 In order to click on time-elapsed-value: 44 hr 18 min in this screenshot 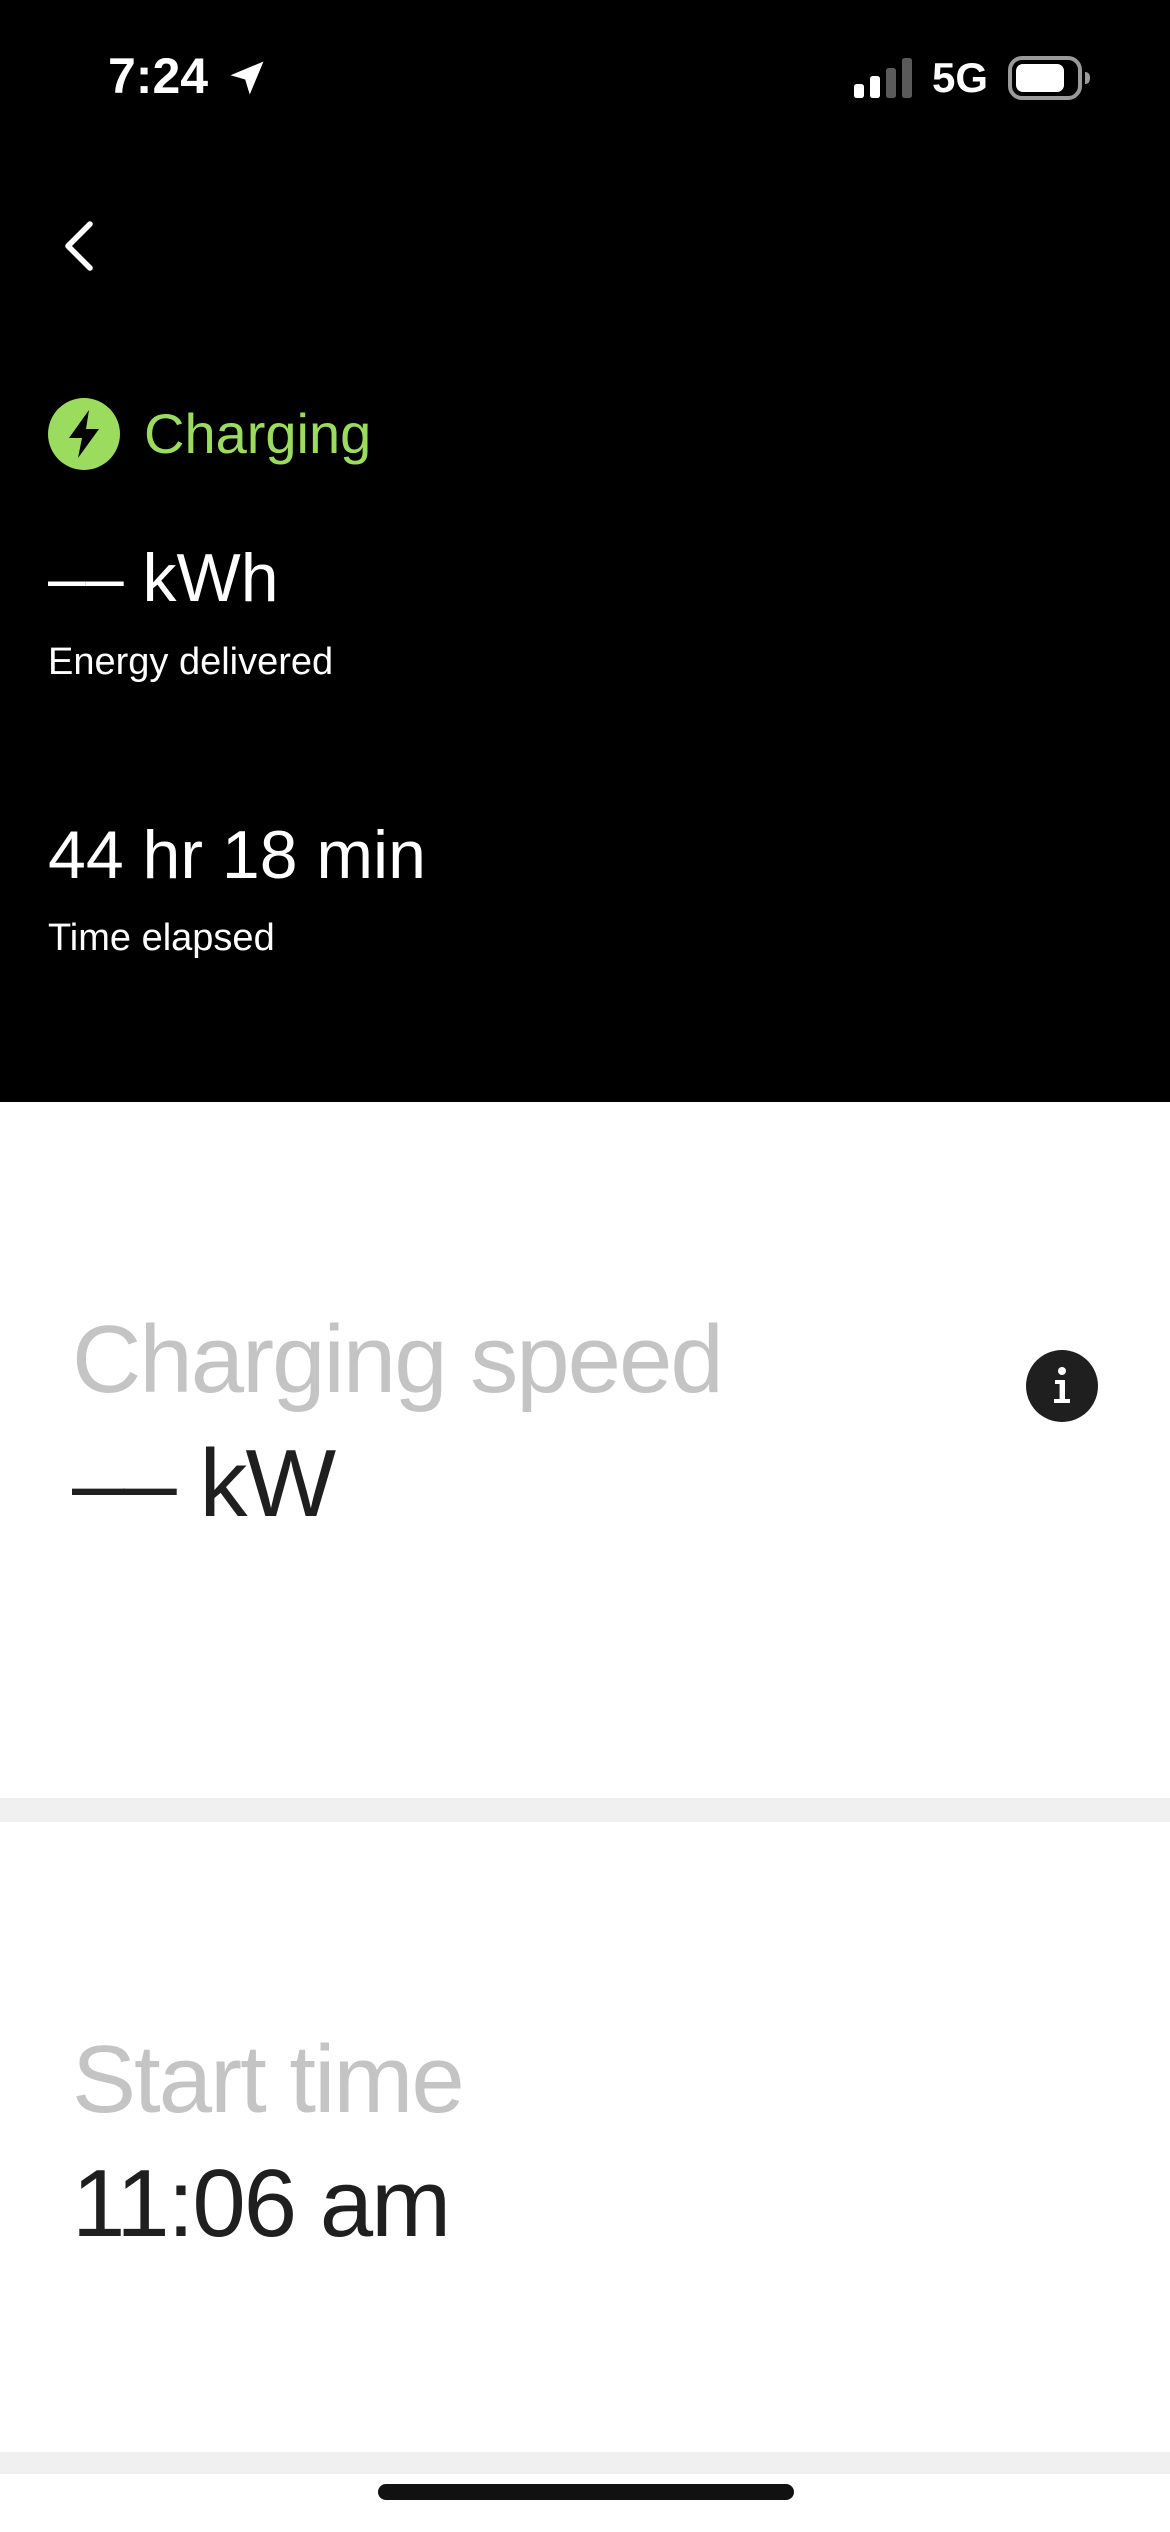, I will do `click(237, 855)`.